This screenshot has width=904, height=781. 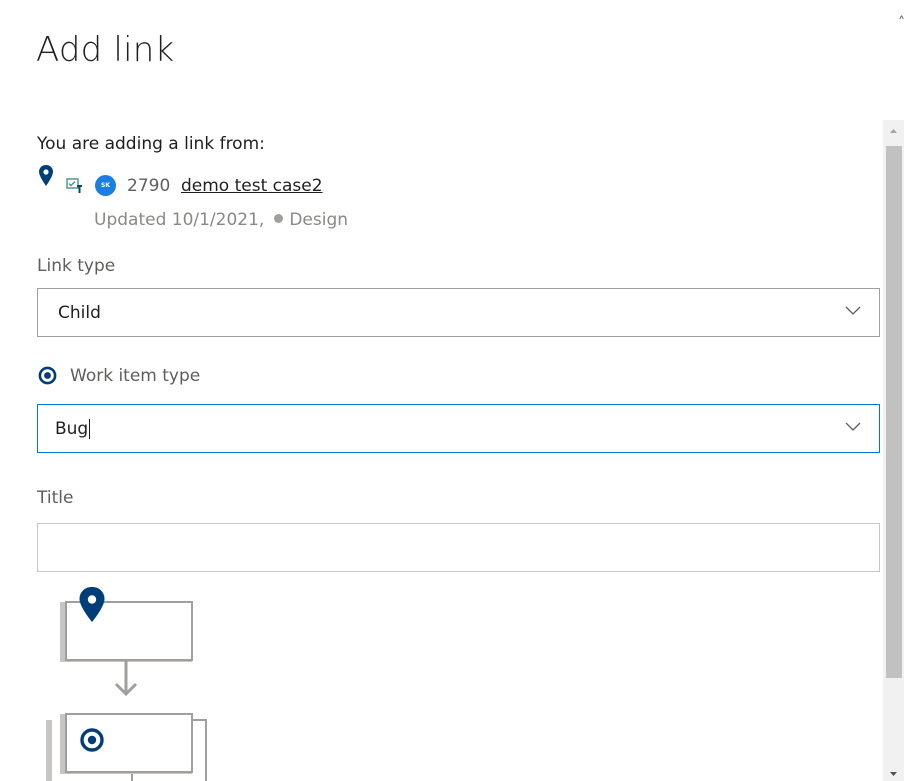 I want to click on collapse-icon: ˄, so click(x=901, y=23).